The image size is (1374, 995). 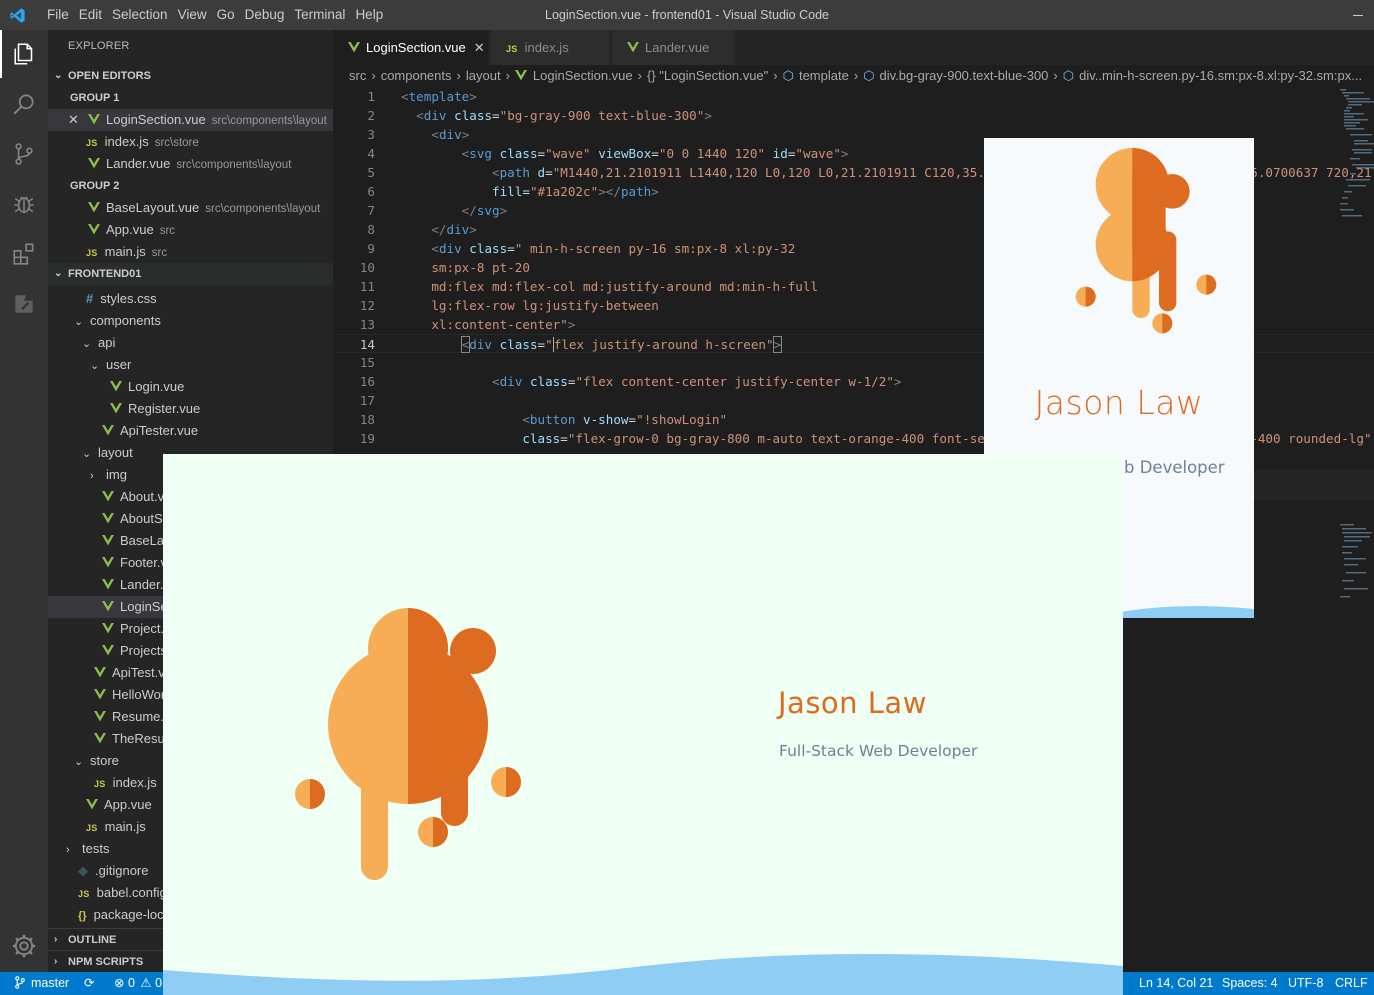 What do you see at coordinates (410, 47) in the screenshot?
I see `tab-loginsection-vue: LoginSection.vue ✕` at bounding box center [410, 47].